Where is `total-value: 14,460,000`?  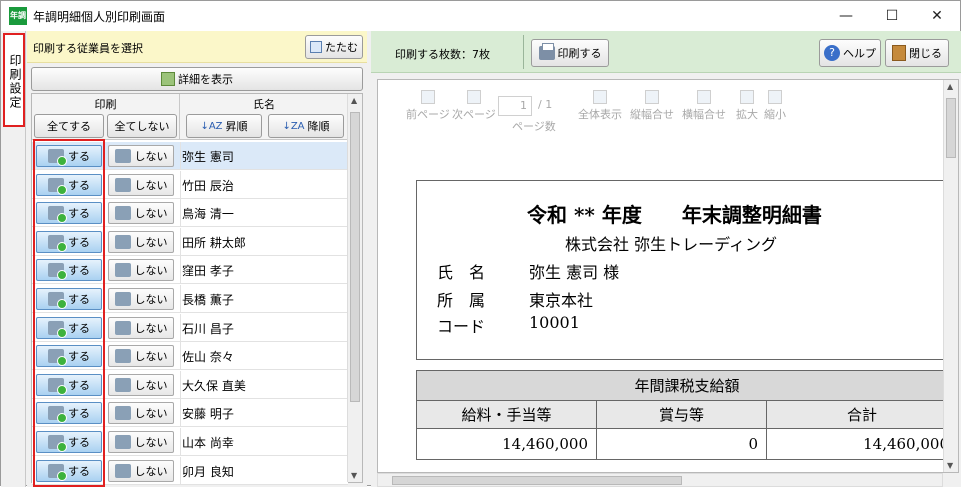
total-value: 14,460,000 is located at coordinates (906, 444).